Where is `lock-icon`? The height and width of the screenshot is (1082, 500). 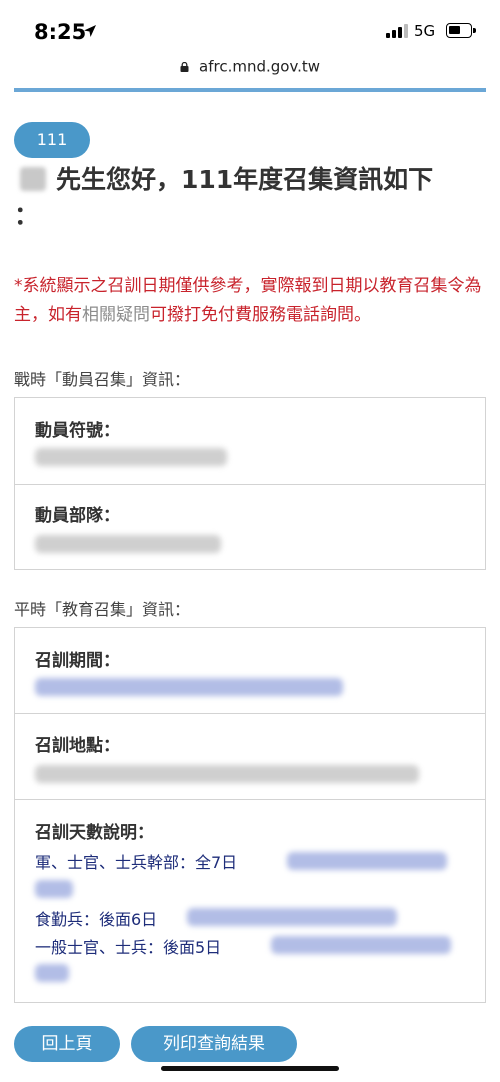
lock-icon is located at coordinates (184, 66).